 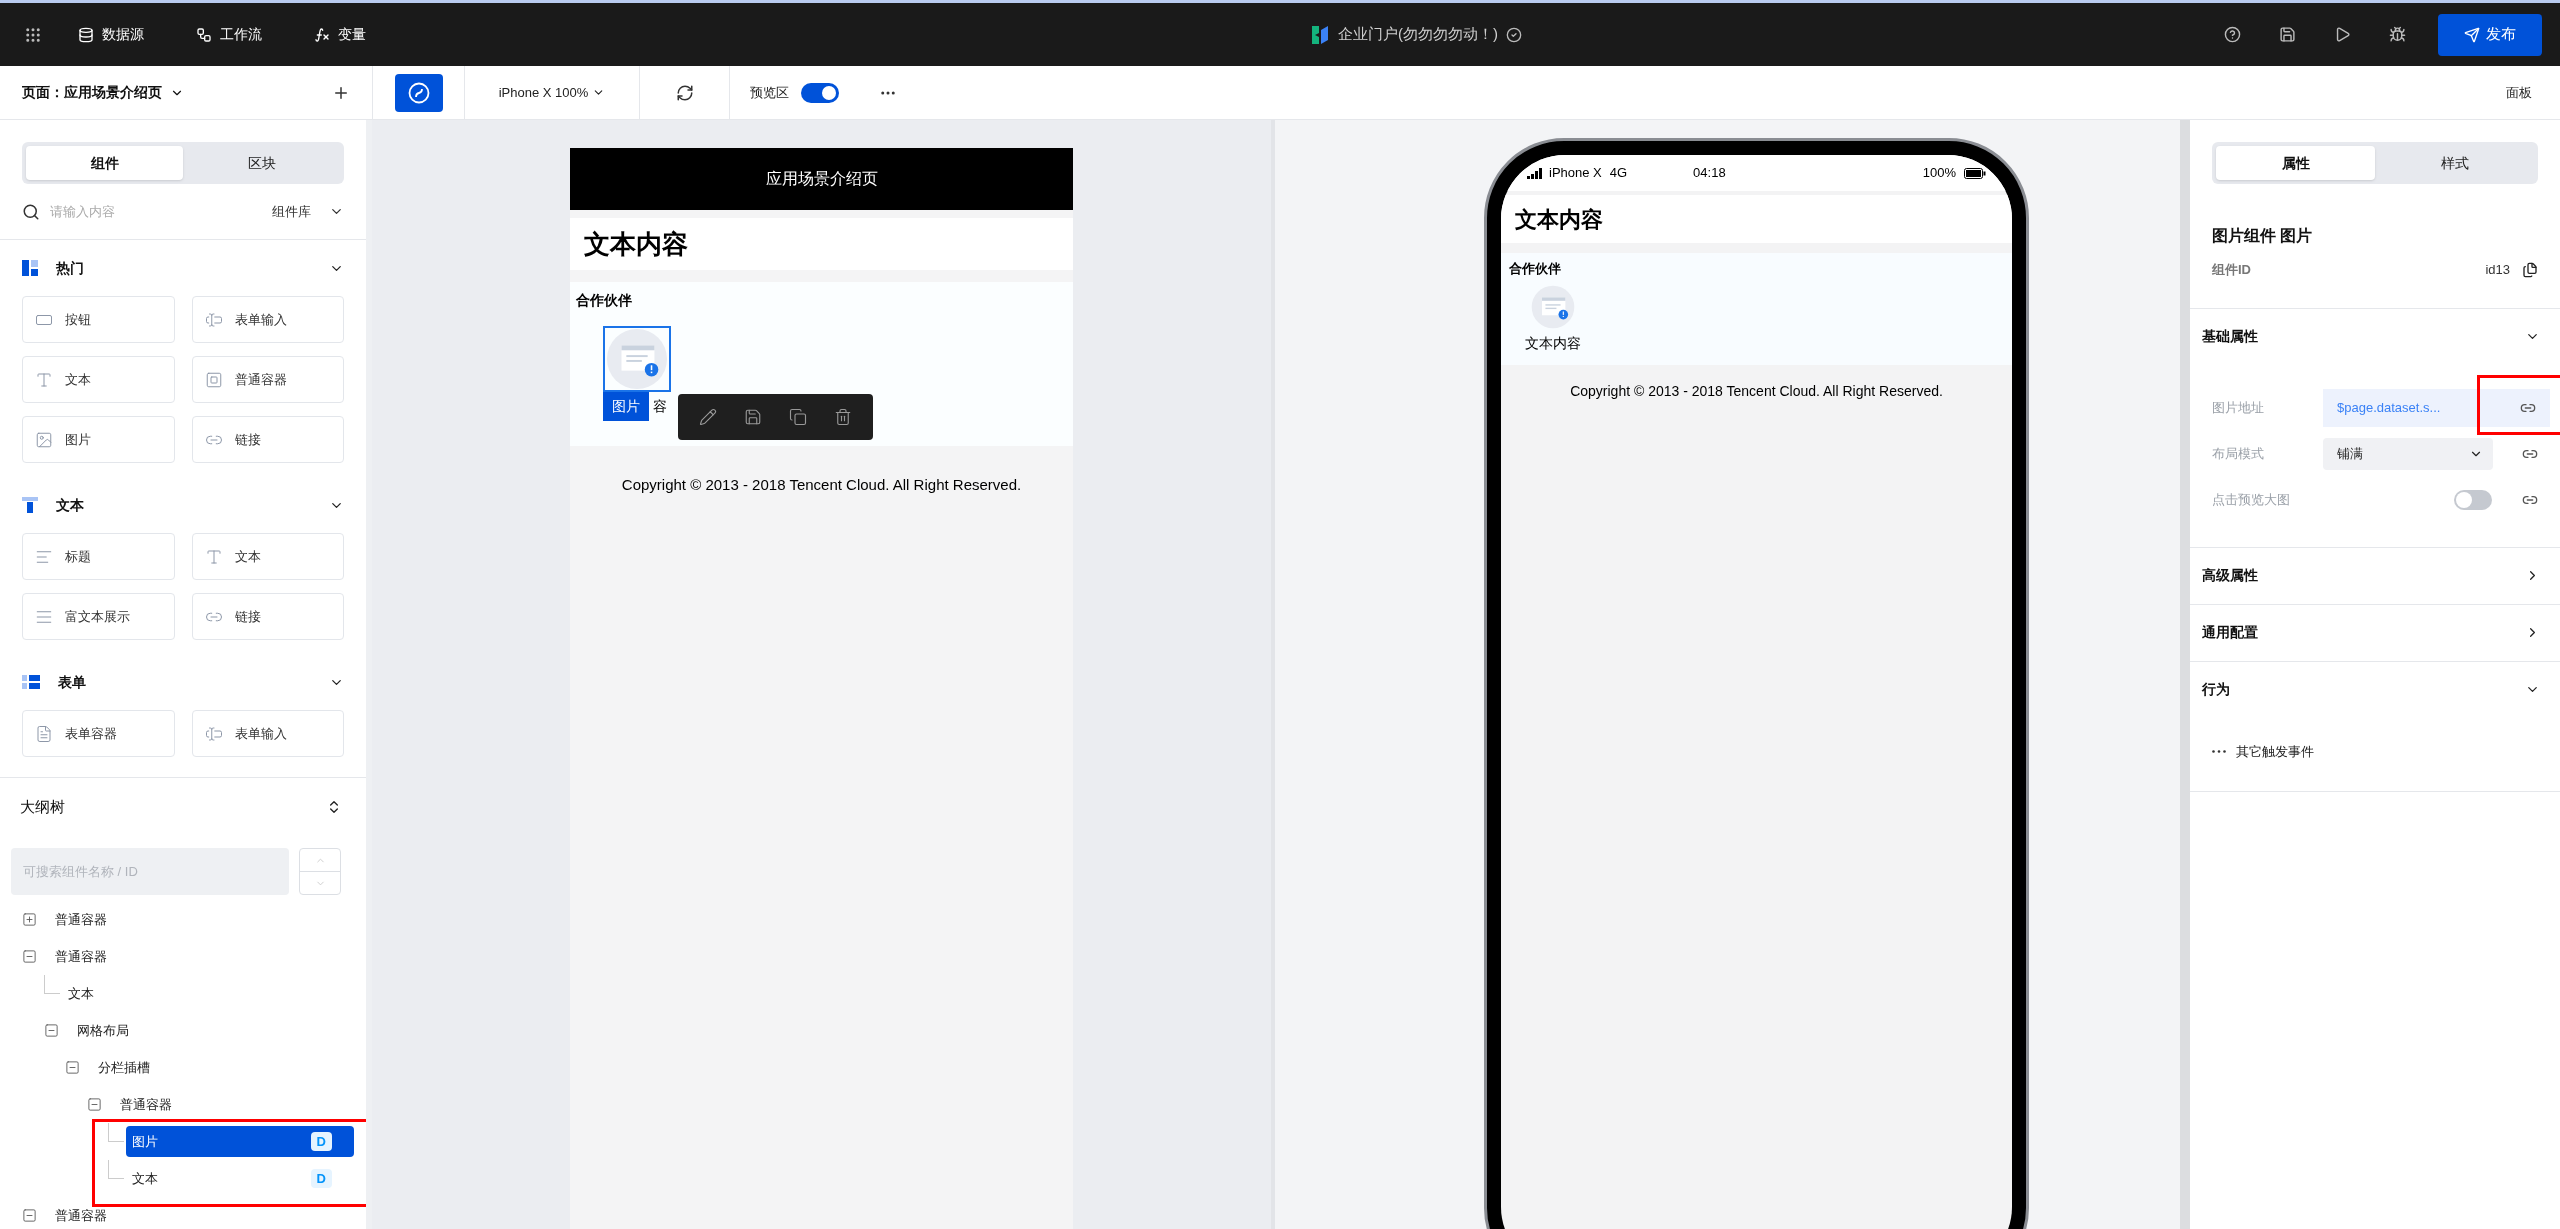 I want to click on section-title: 行为, so click(x=2216, y=689).